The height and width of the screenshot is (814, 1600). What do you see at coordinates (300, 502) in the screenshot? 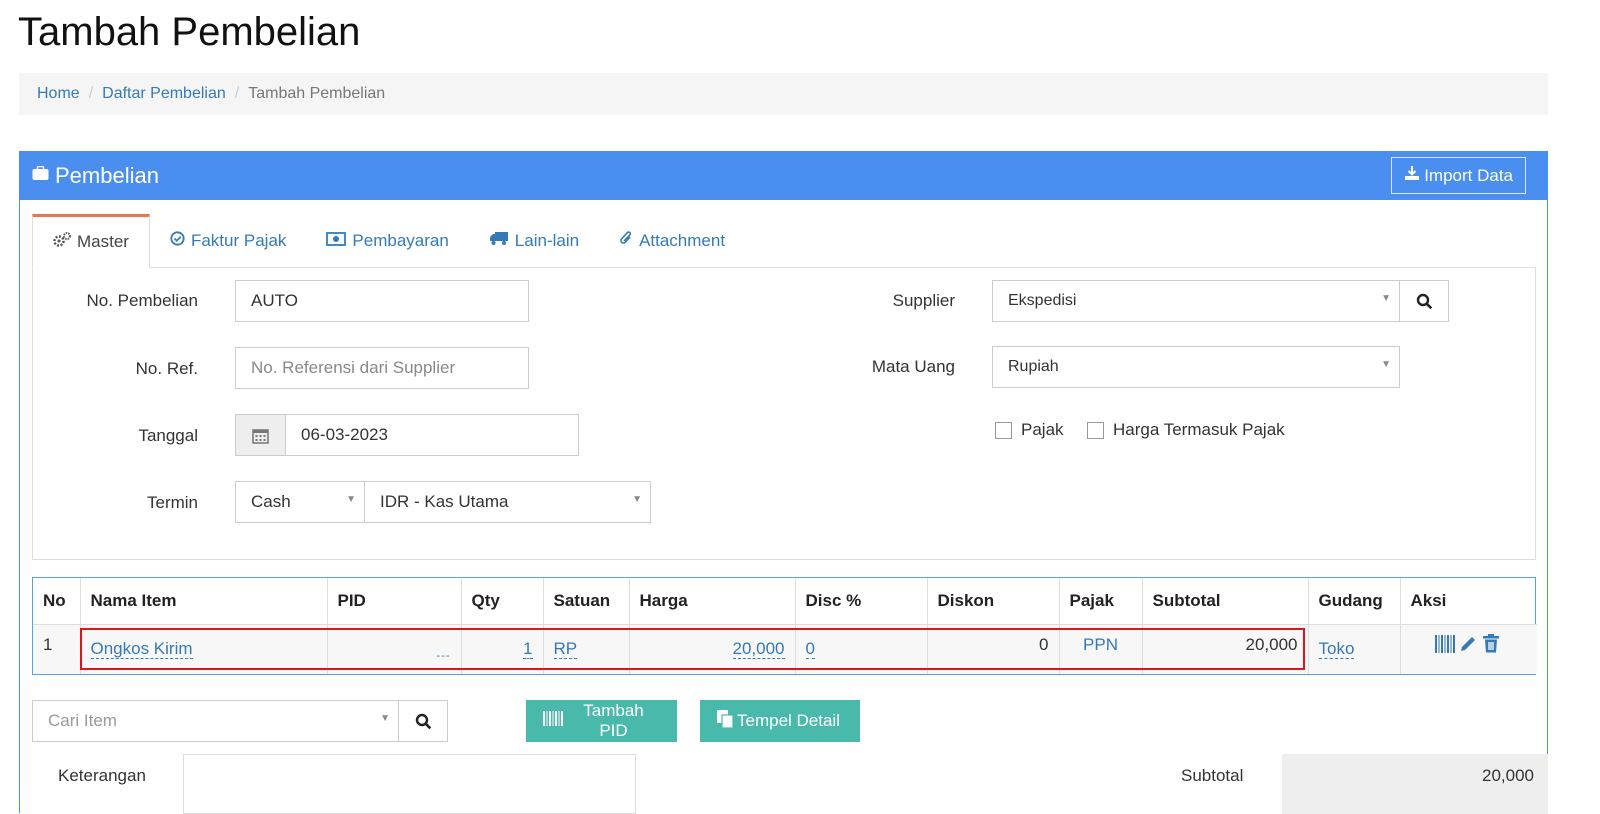
I see `termin-select: Cash ▼` at bounding box center [300, 502].